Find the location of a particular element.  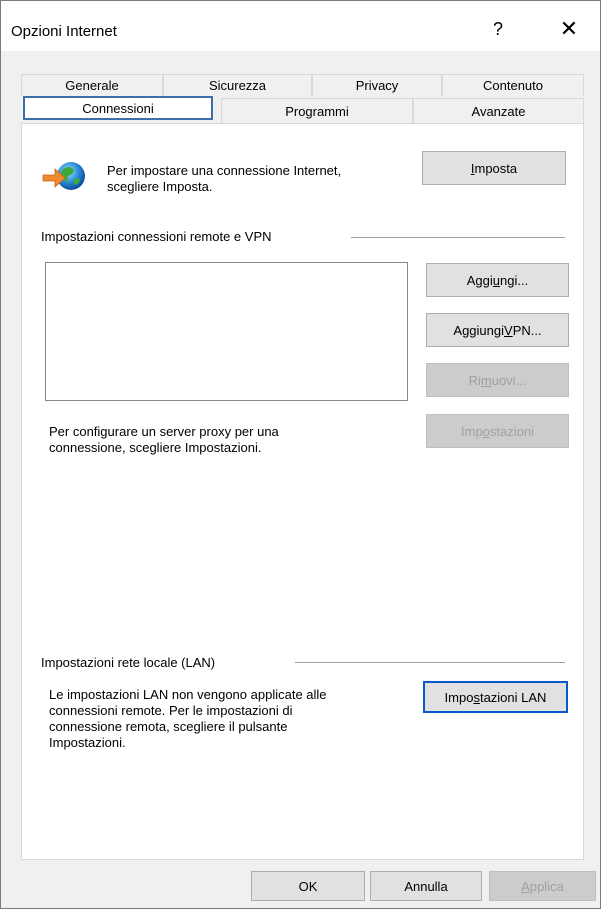

tab-privacy: Privacy is located at coordinates (377, 85).